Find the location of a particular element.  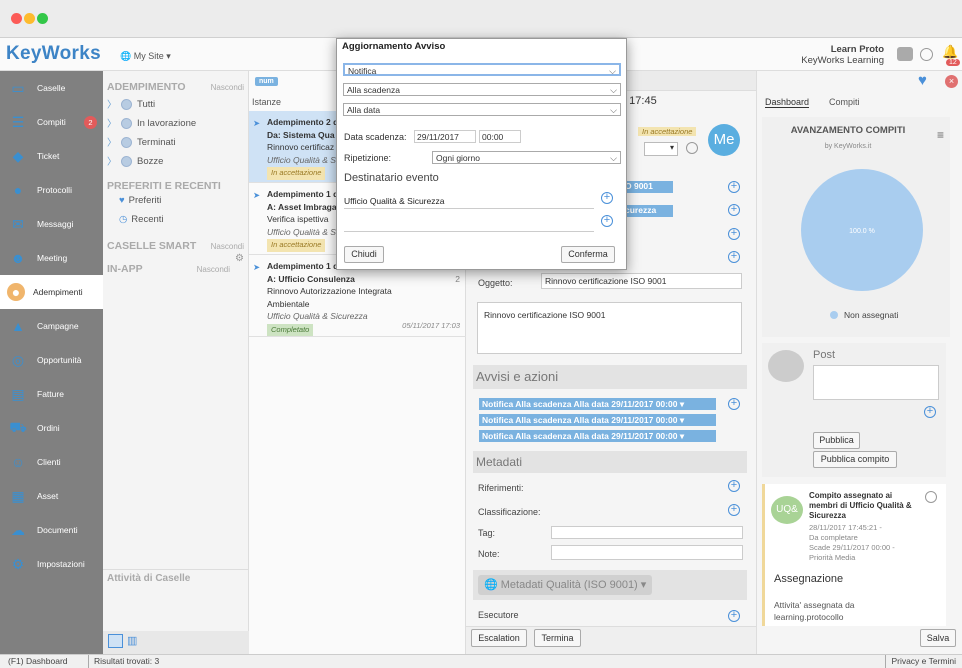

site-selector: 🌐 My Site ▾ is located at coordinates (145, 56).